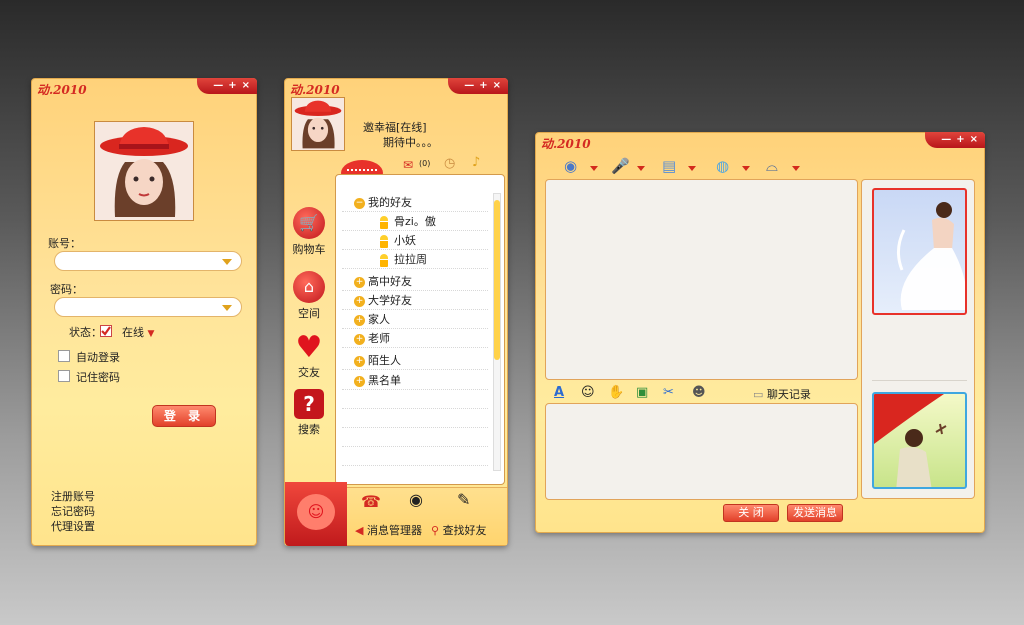 The image size is (1024, 625). I want to click on group-row: + 家人, so click(415, 319).